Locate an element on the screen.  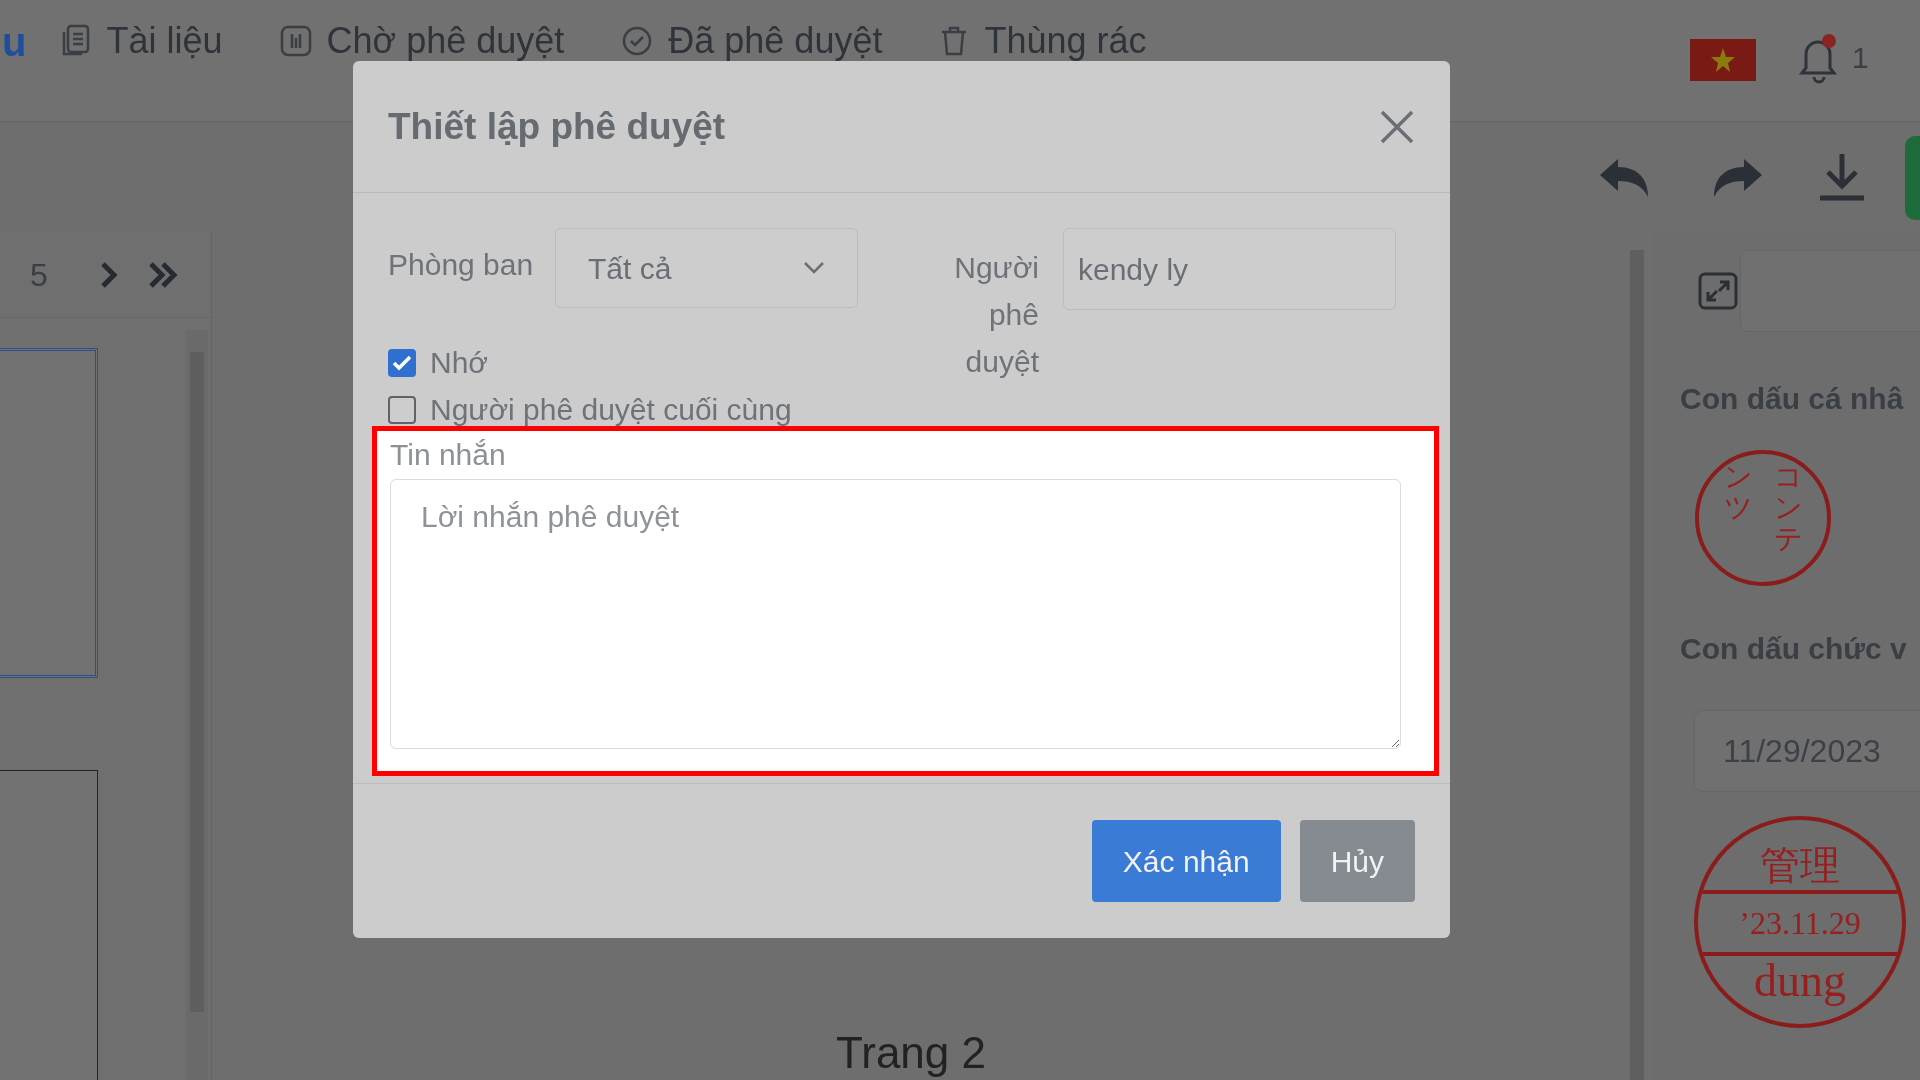
field-label: Tin nhắn is located at coordinates (448, 455).